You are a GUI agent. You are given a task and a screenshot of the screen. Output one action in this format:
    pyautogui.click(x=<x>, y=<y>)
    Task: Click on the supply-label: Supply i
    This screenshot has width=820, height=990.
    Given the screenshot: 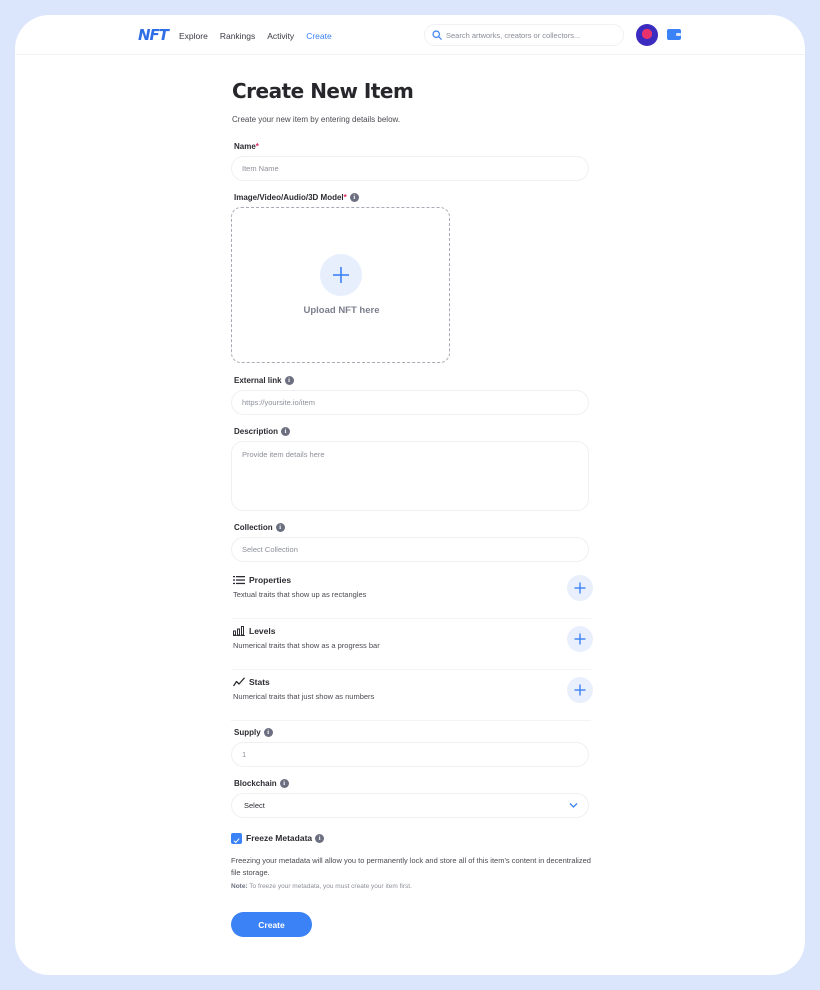 What is the action you would take?
    pyautogui.click(x=253, y=732)
    